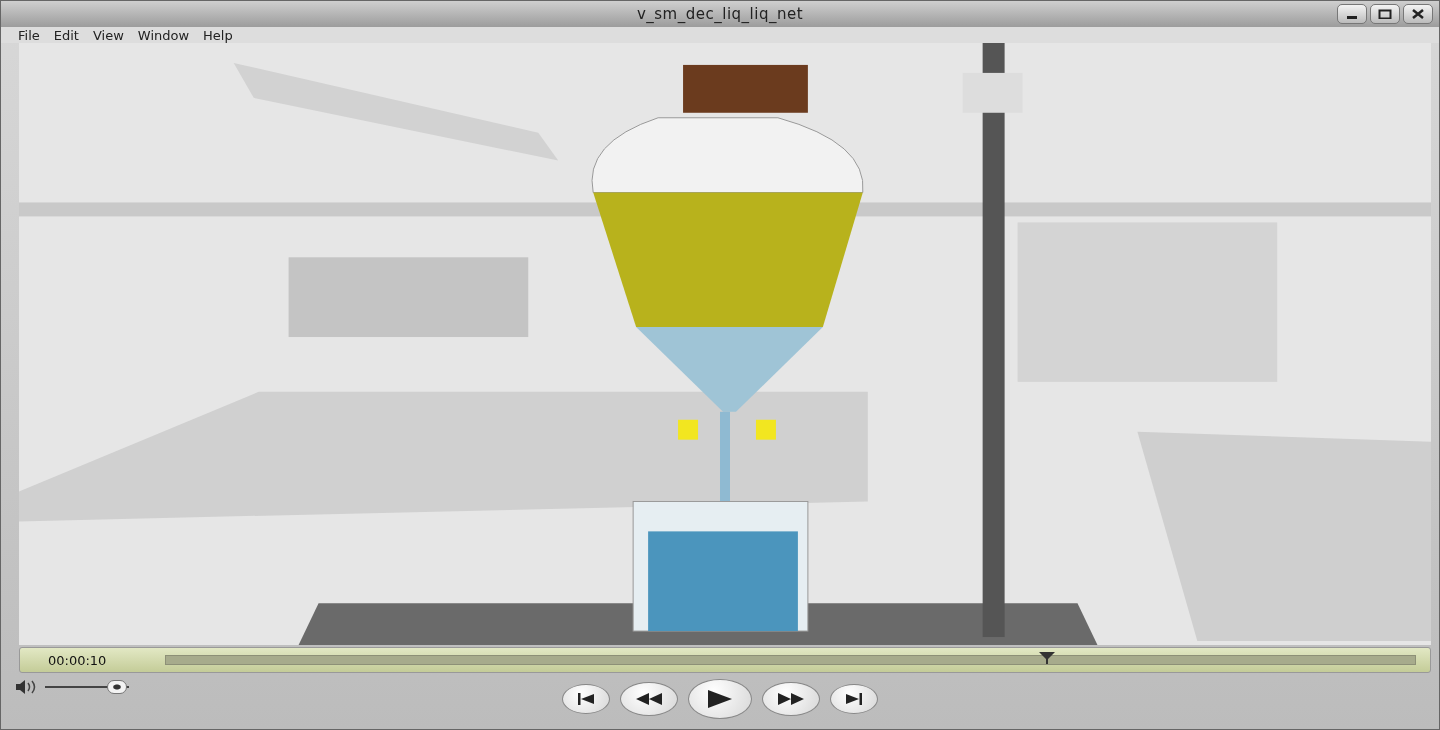 The image size is (1440, 730). I want to click on rewind-button, so click(649, 699).